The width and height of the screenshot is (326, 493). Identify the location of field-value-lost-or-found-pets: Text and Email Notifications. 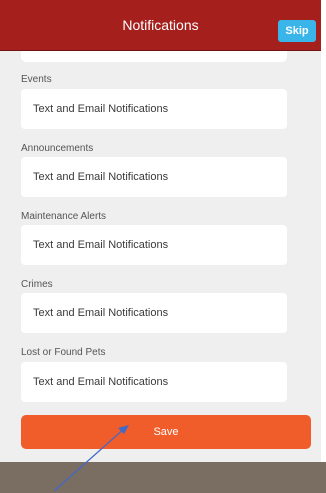
(101, 382).